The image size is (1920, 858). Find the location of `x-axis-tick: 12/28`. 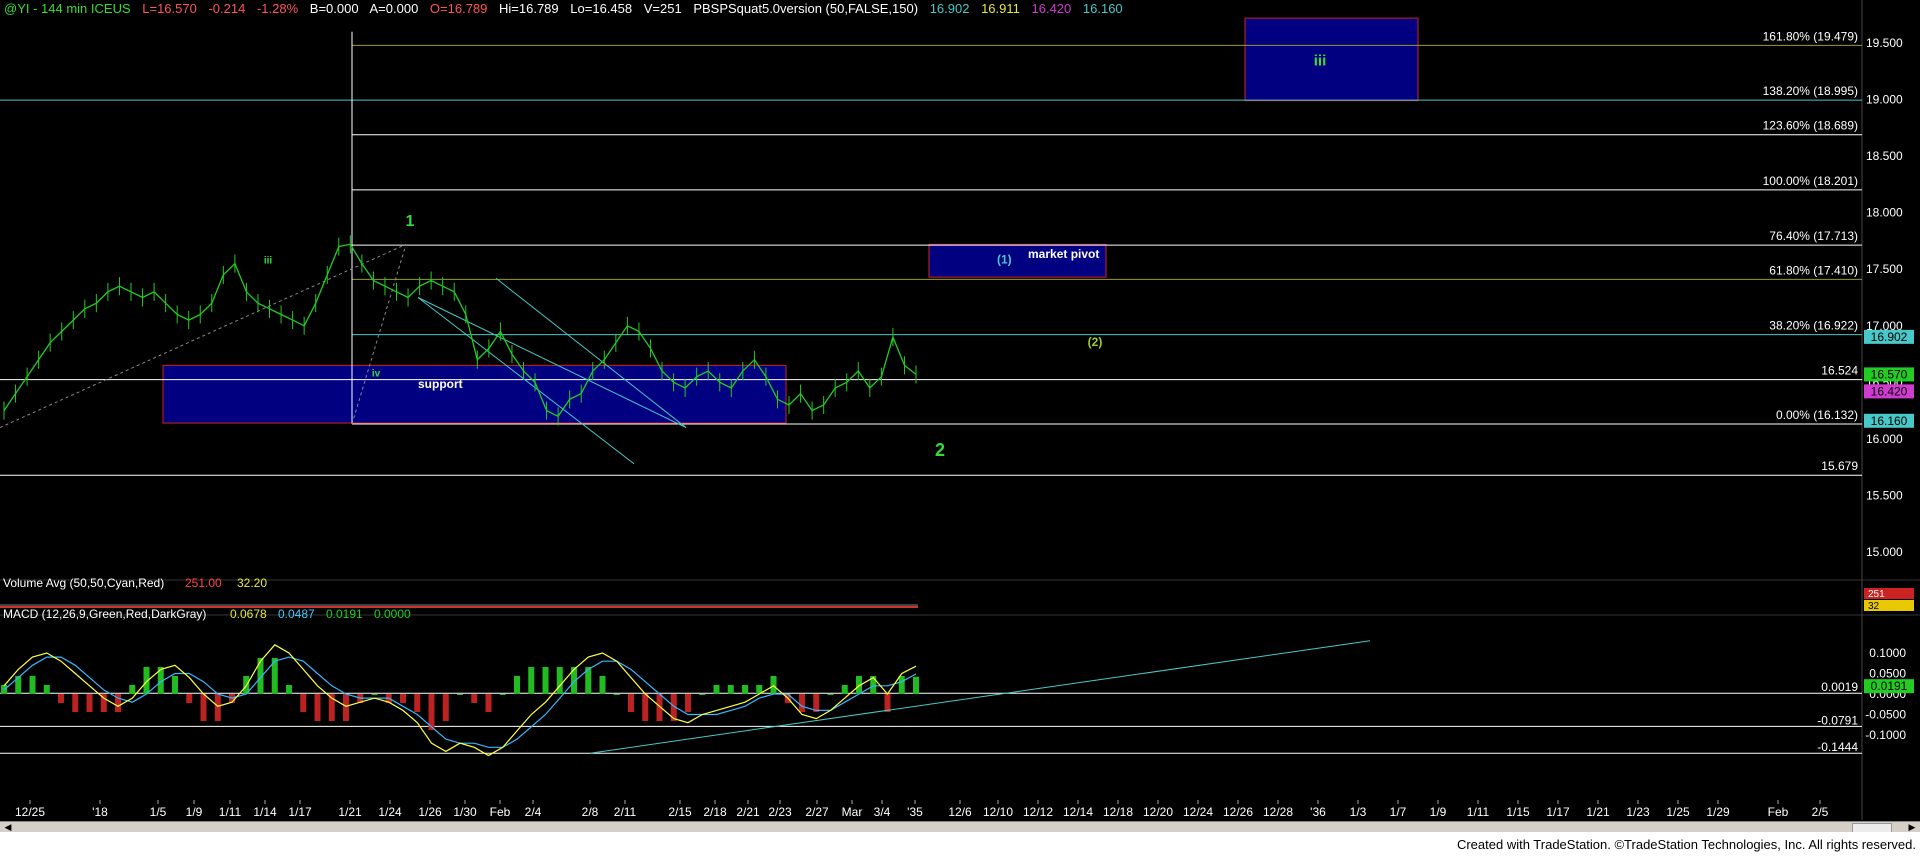

x-axis-tick: 12/28 is located at coordinates (1278, 812).